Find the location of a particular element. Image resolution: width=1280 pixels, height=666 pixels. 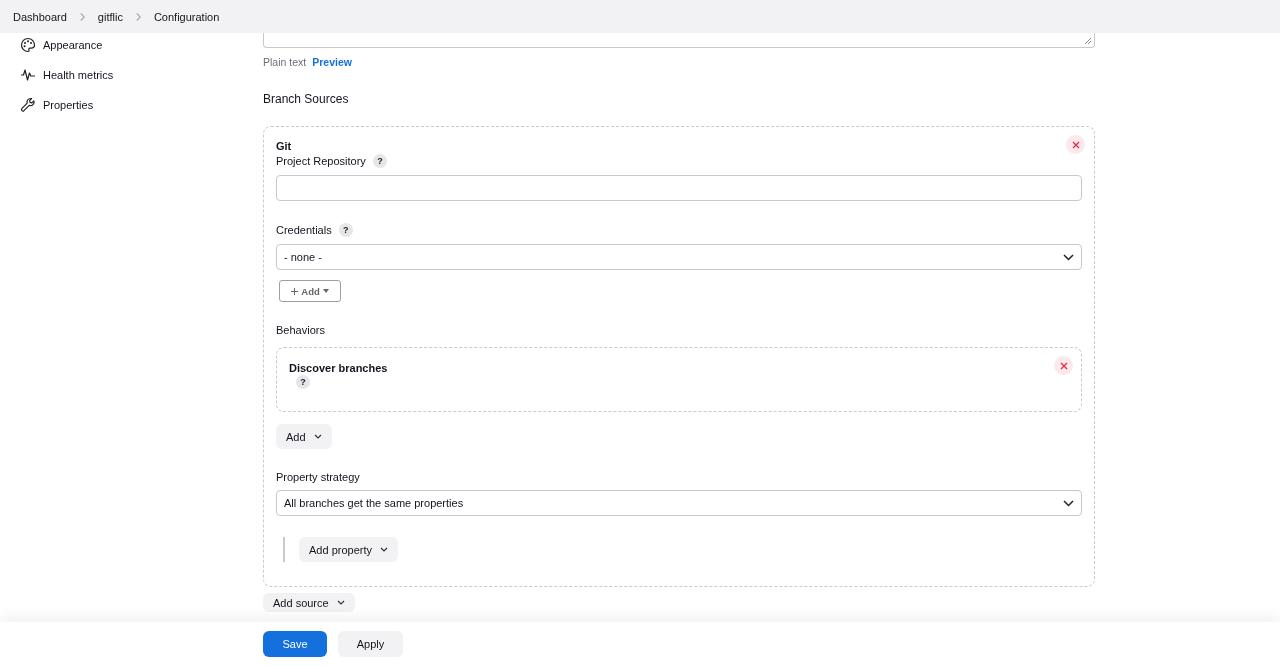

preview-link: Preview is located at coordinates (332, 62).